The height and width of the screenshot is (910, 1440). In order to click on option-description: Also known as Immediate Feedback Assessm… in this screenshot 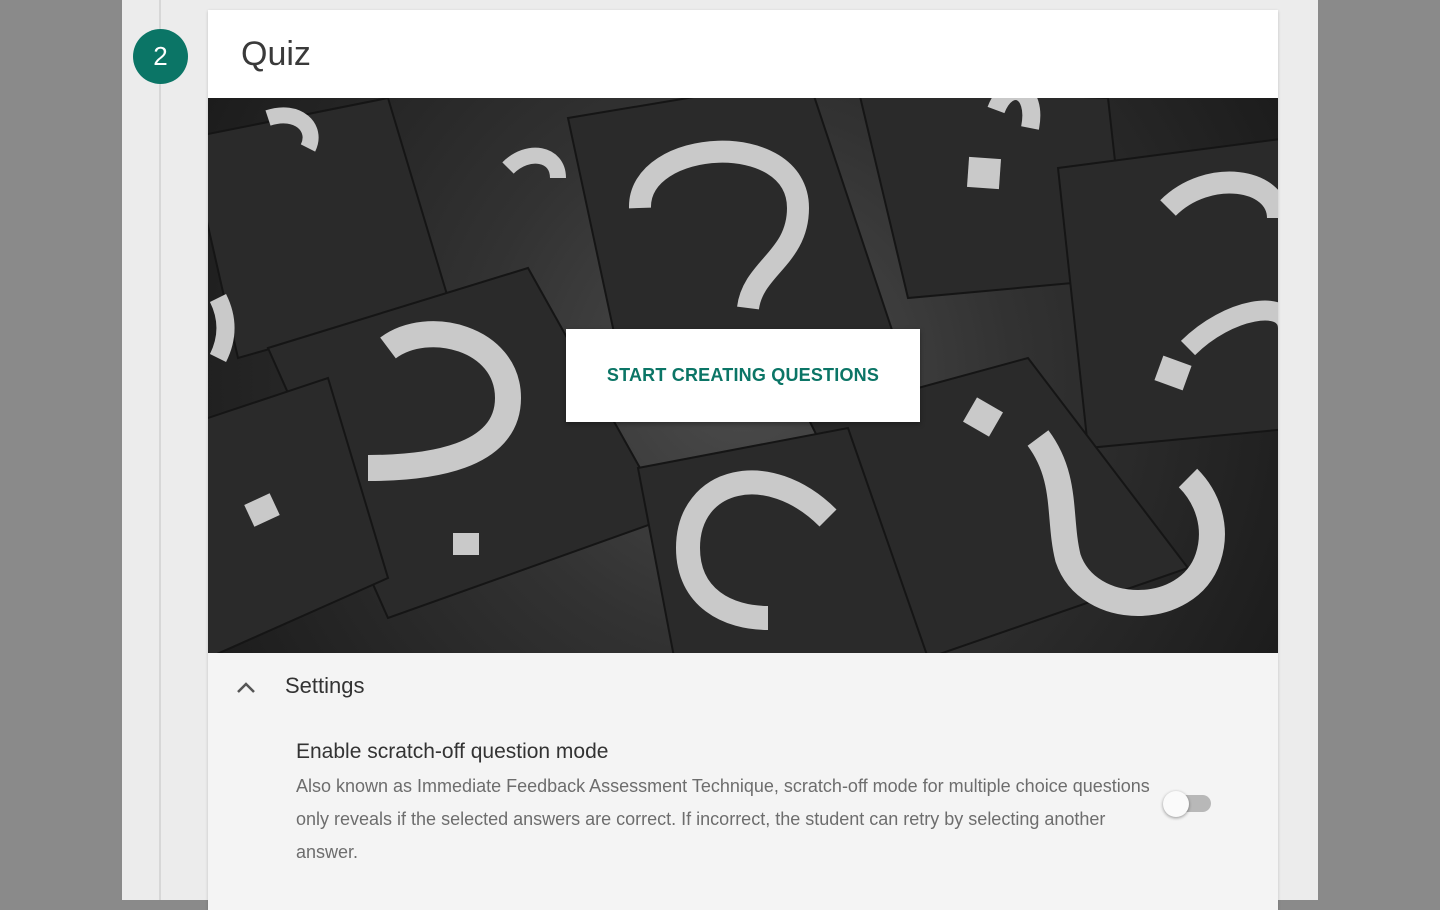, I will do `click(723, 819)`.